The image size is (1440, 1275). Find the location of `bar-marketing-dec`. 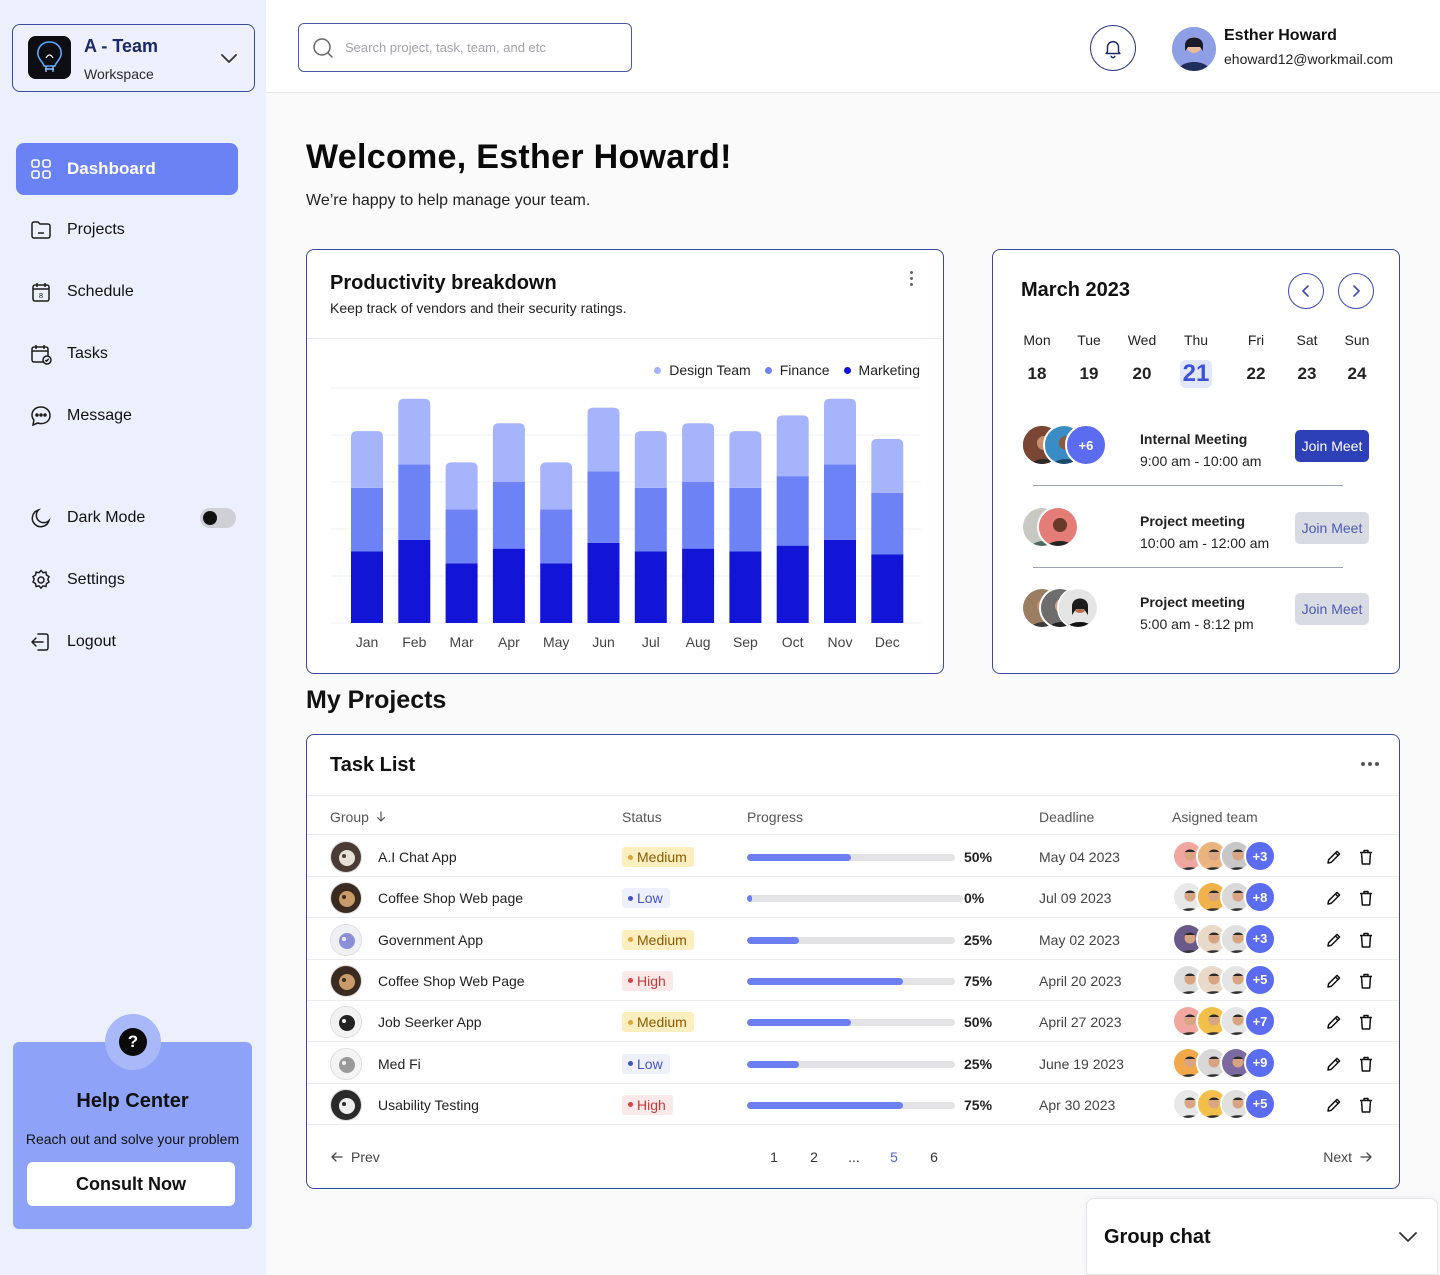

bar-marketing-dec is located at coordinates (887, 588).